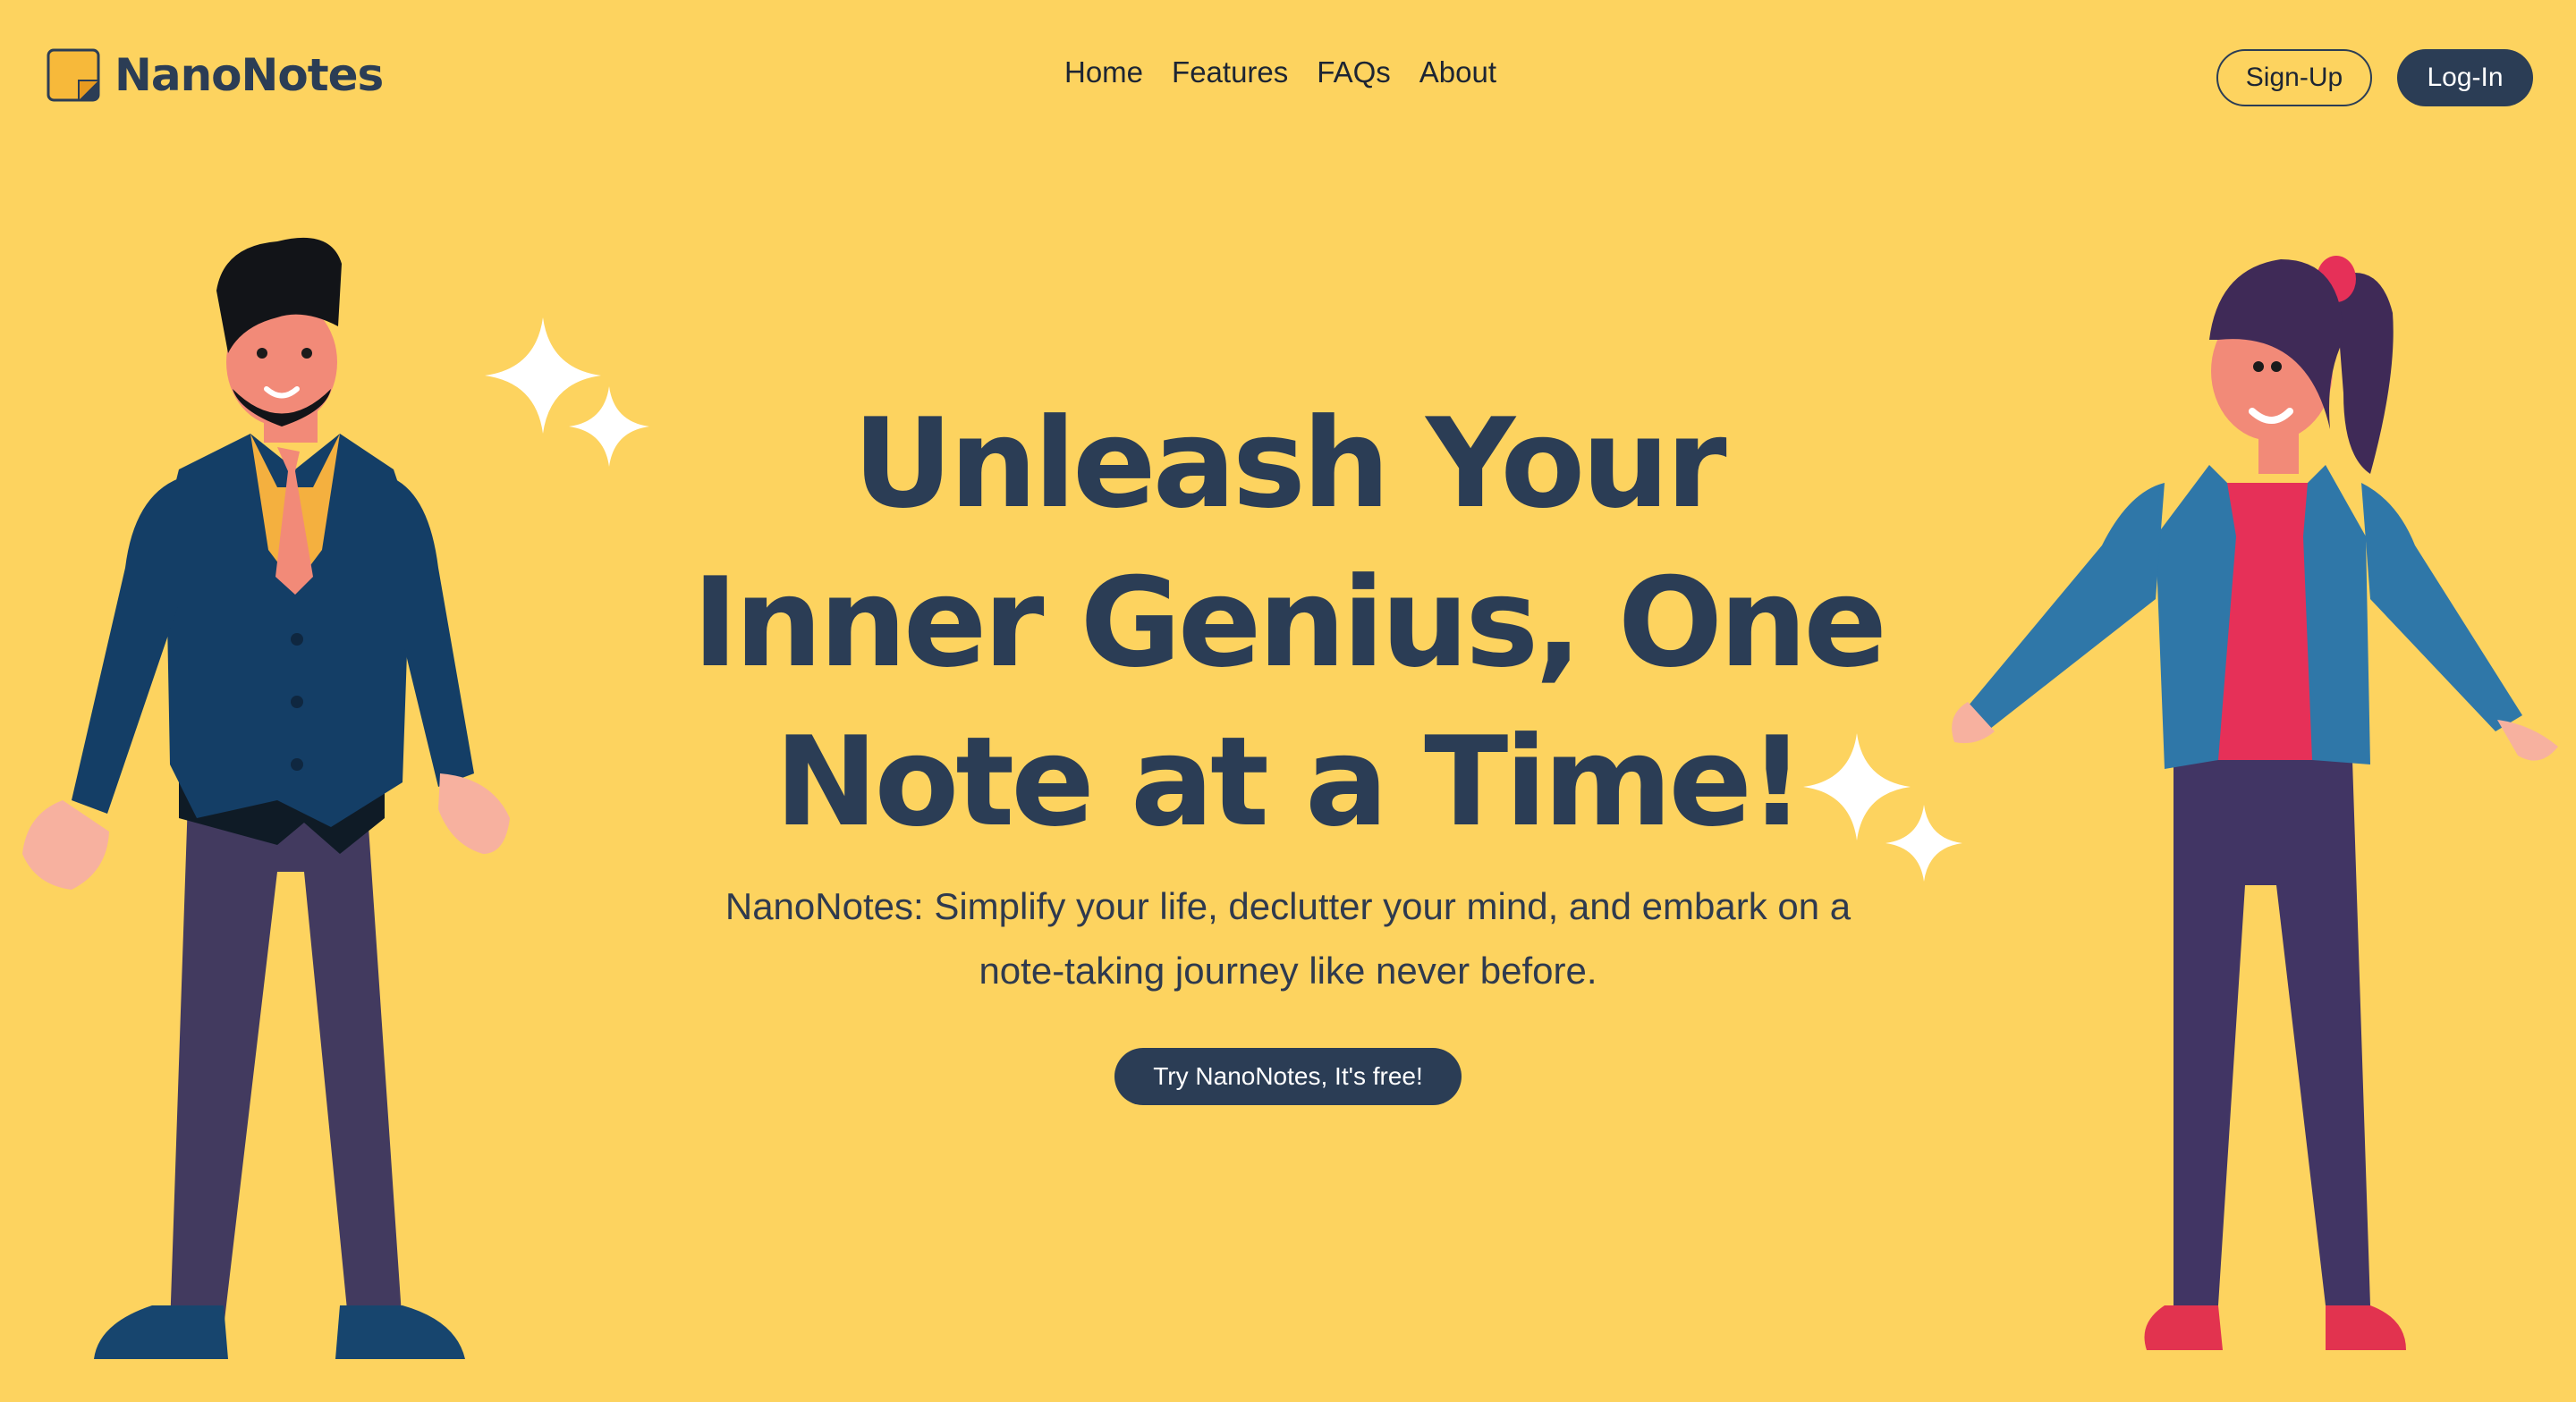 The height and width of the screenshot is (1402, 2576). I want to click on nav-features: Features, so click(1230, 72).